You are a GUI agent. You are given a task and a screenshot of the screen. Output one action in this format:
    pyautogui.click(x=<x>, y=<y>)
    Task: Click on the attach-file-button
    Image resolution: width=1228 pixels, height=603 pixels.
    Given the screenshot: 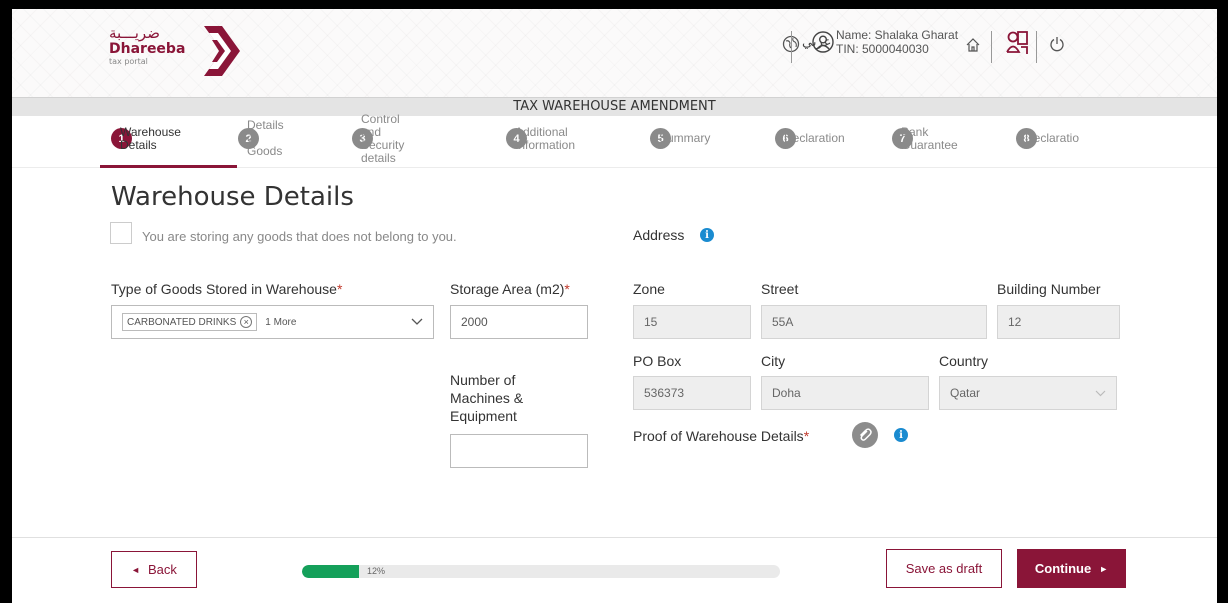 What is the action you would take?
    pyautogui.click(x=865, y=435)
    